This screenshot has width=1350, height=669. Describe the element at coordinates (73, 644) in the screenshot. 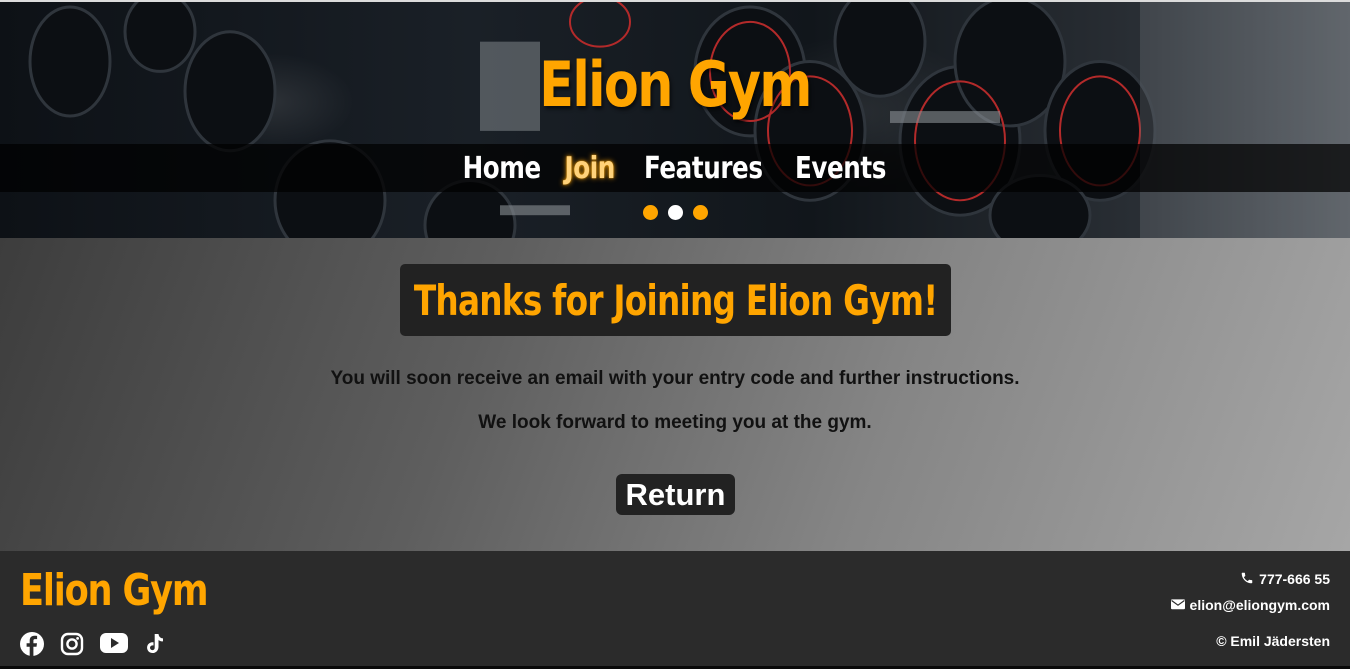

I see `instagram-icon` at that location.